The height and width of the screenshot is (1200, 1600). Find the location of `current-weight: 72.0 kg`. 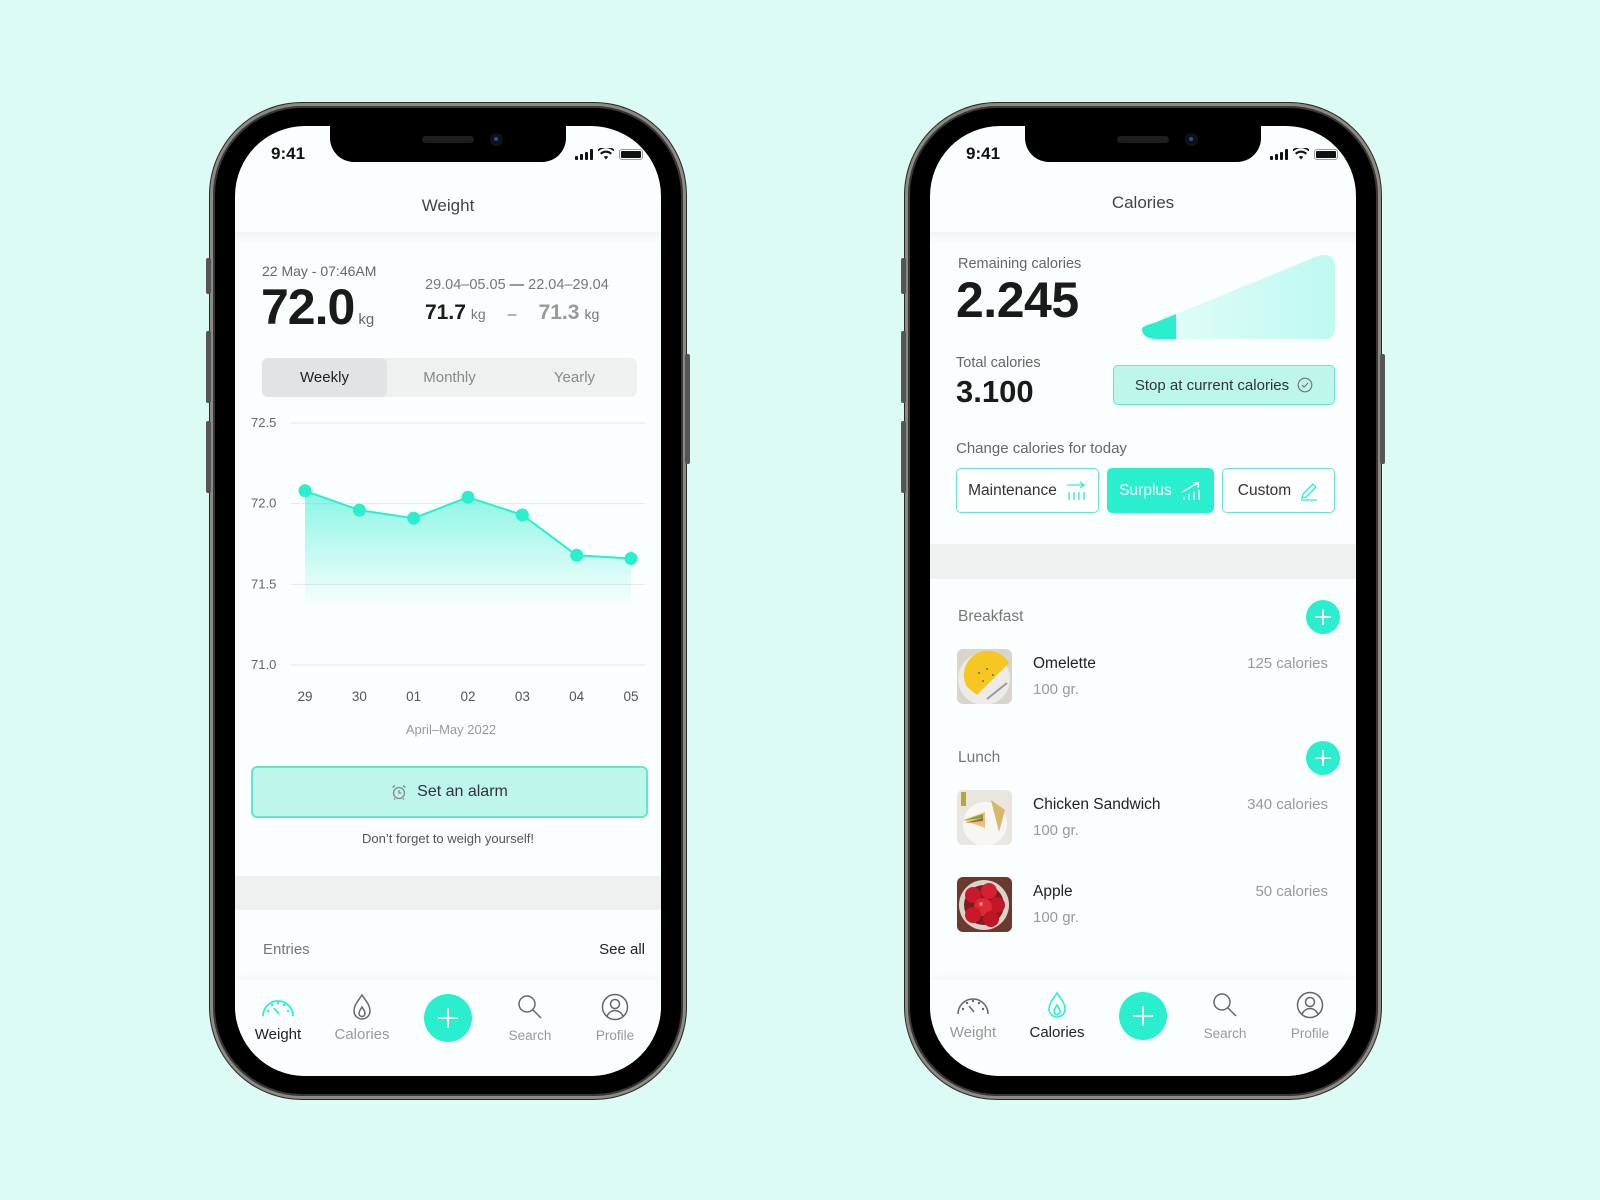

current-weight: 72.0 kg is located at coordinates (317, 307).